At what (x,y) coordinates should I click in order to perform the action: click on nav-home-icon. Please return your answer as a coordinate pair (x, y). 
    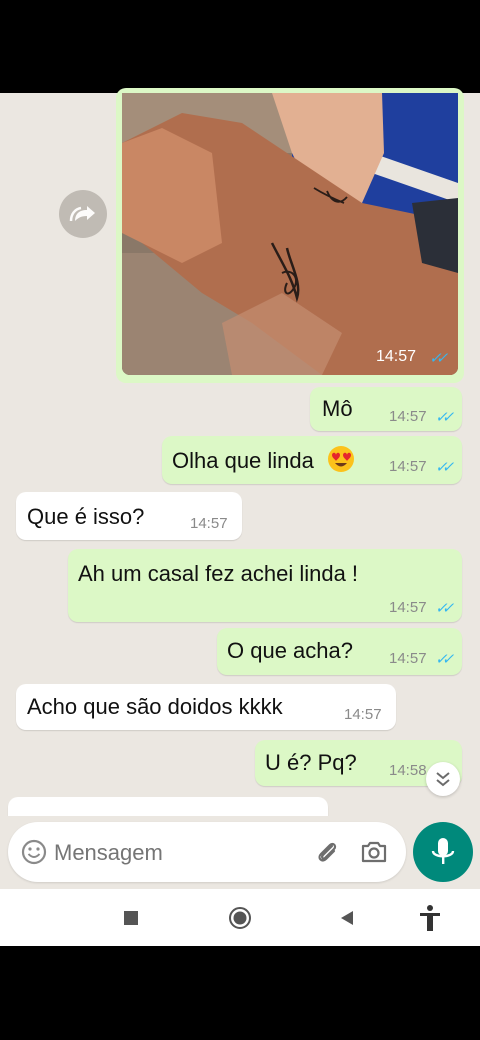
    Looking at the image, I should click on (240, 918).